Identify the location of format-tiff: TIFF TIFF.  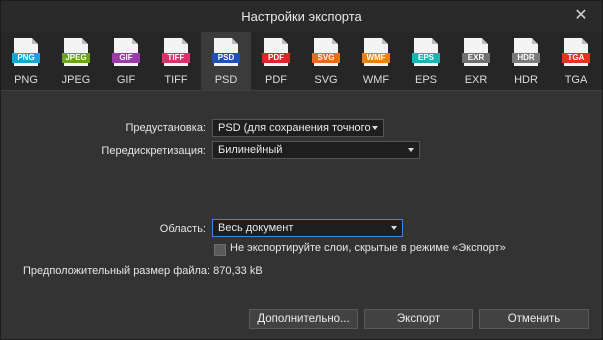
(176, 61).